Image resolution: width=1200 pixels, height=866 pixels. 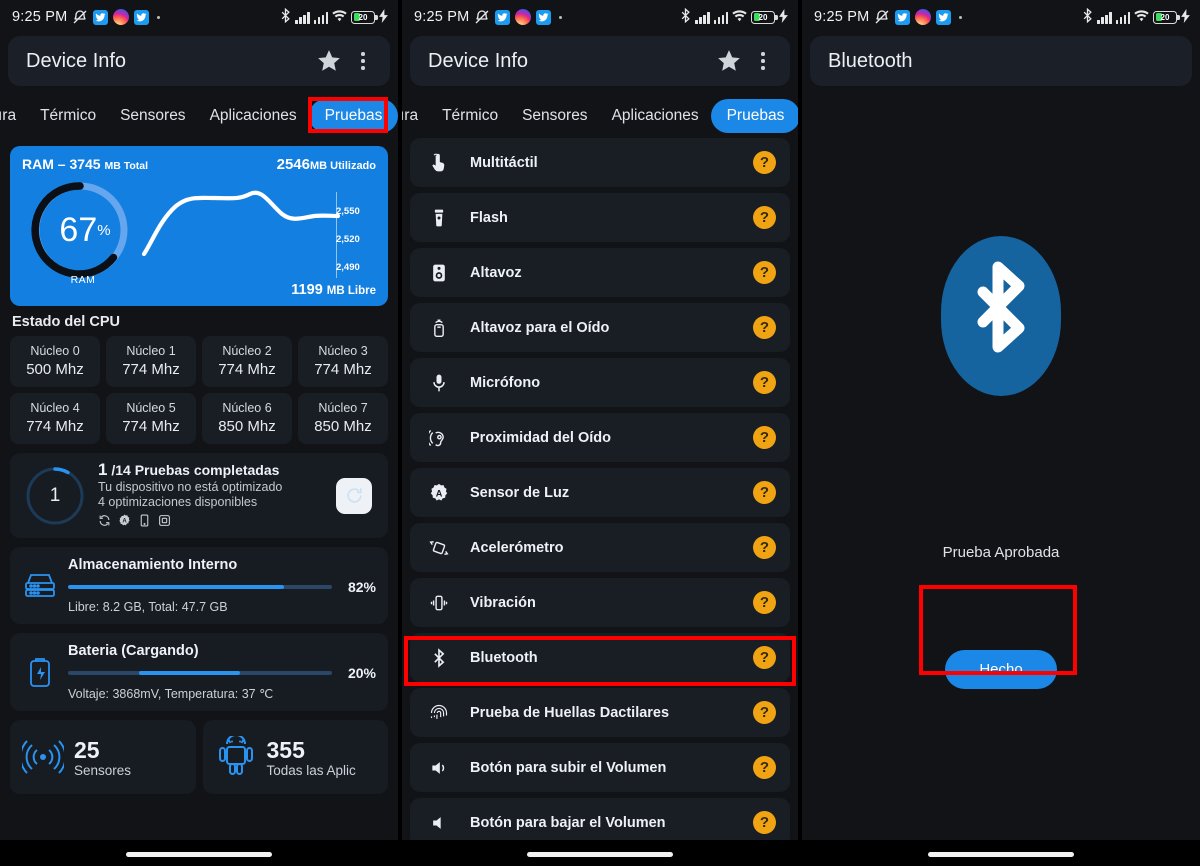 I want to click on battery-progress-bar, so click(x=200, y=673).